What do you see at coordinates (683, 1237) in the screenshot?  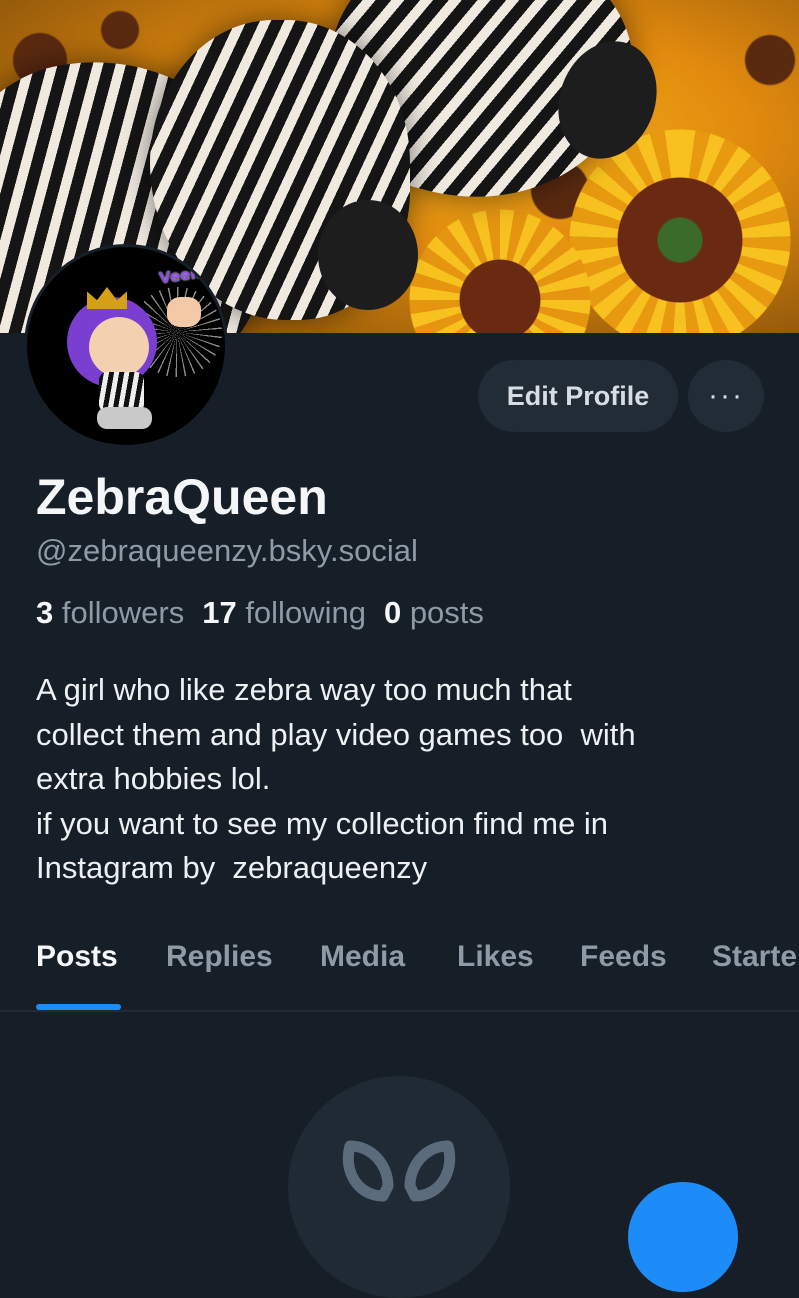 I see `compose-button` at bounding box center [683, 1237].